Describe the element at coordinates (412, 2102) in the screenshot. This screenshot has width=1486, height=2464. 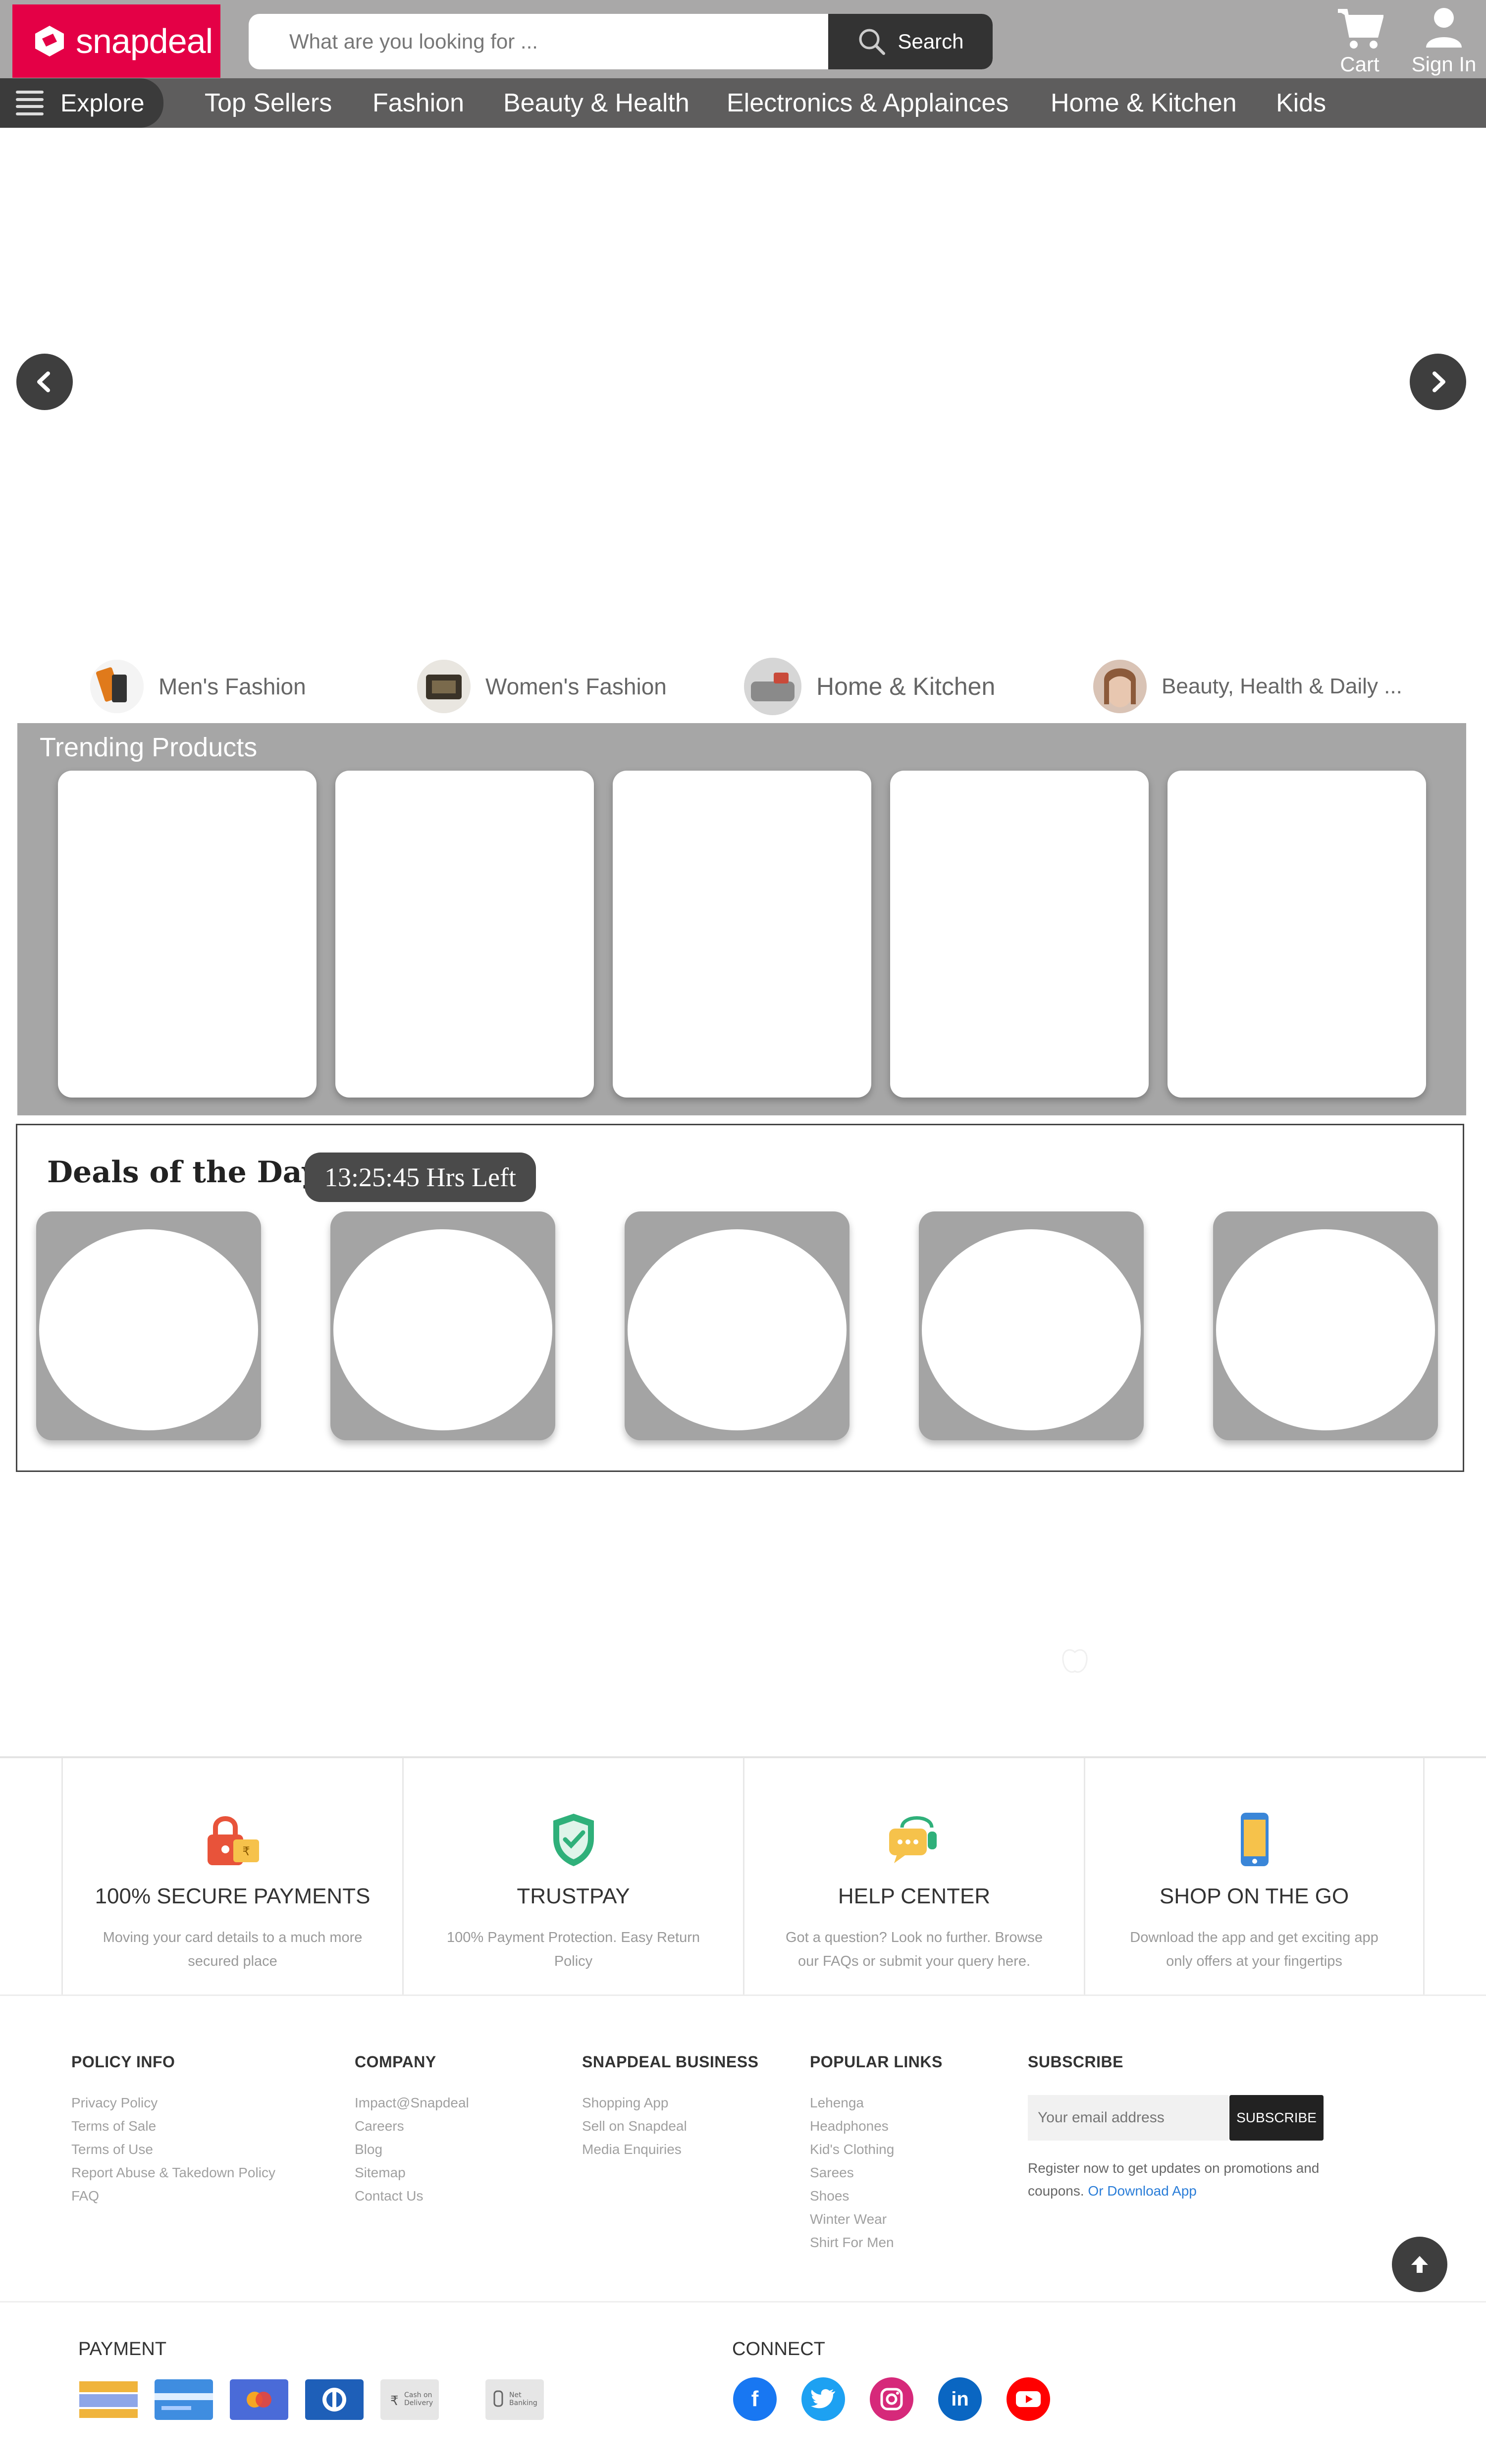
I see `footer-link: Impact@Snapdeal` at that location.